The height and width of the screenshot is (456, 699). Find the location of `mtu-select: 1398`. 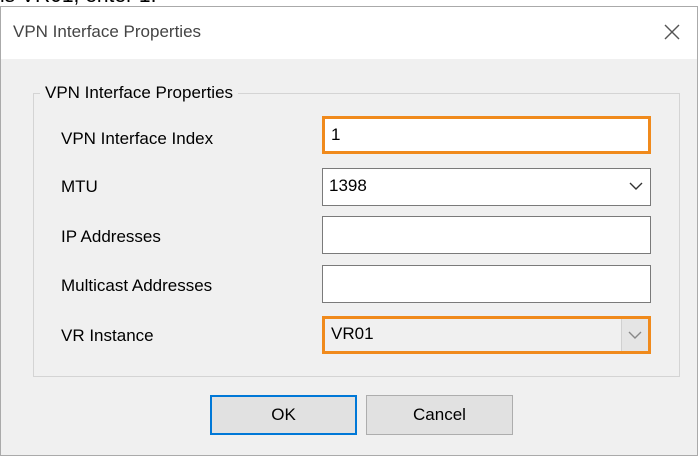

mtu-select: 1398 is located at coordinates (486, 187).